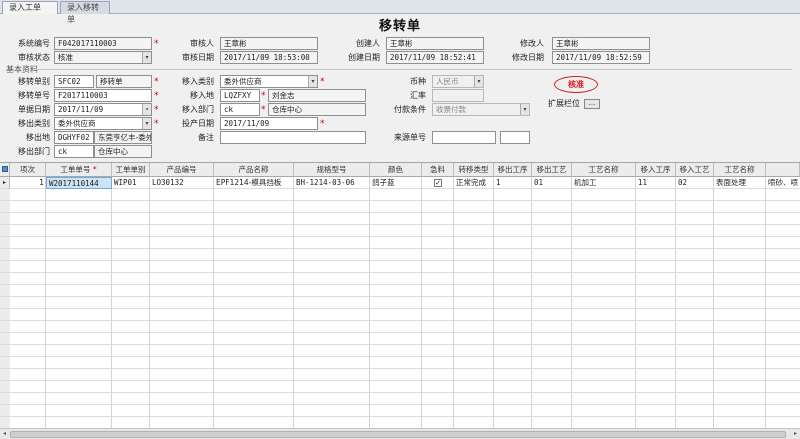 The height and width of the screenshot is (439, 800). What do you see at coordinates (269, 123) in the screenshot?
I see `input-date-field: 2017/11/09` at bounding box center [269, 123].